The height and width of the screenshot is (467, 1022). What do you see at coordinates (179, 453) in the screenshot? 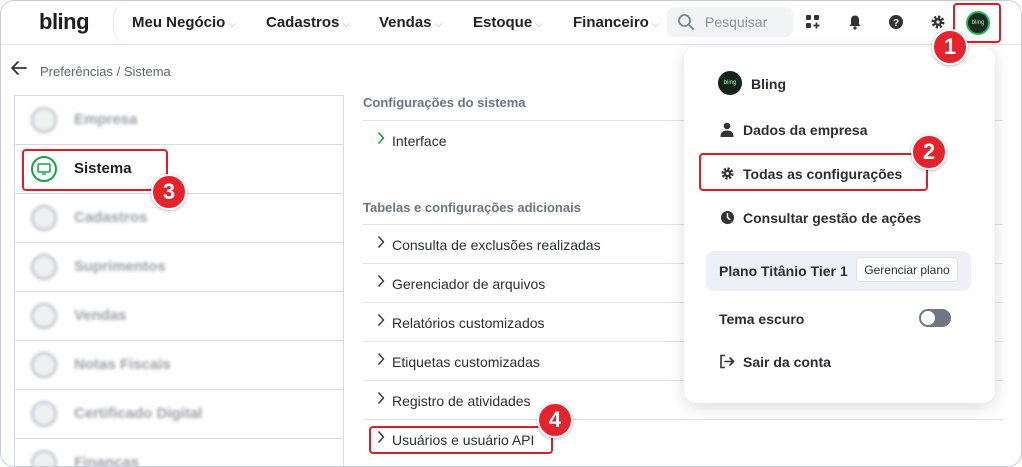
I see `sidebar-item-financas: Finanças` at bounding box center [179, 453].